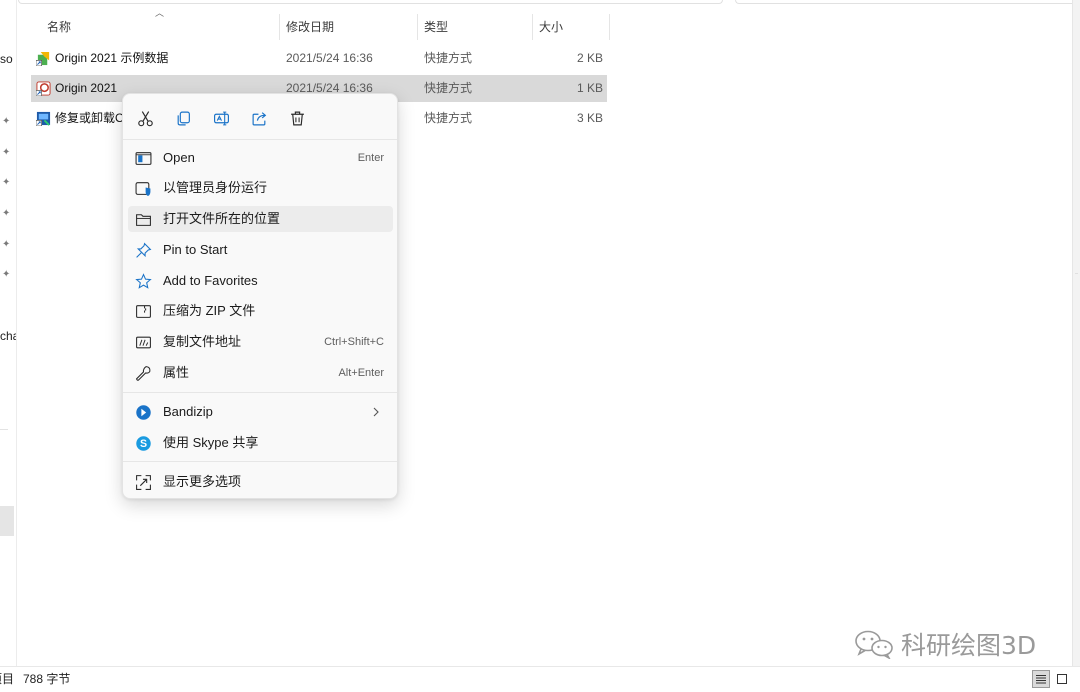 Image resolution: width=1080 pixels, height=692 pixels. I want to click on origin-app-icon, so click(43, 88).